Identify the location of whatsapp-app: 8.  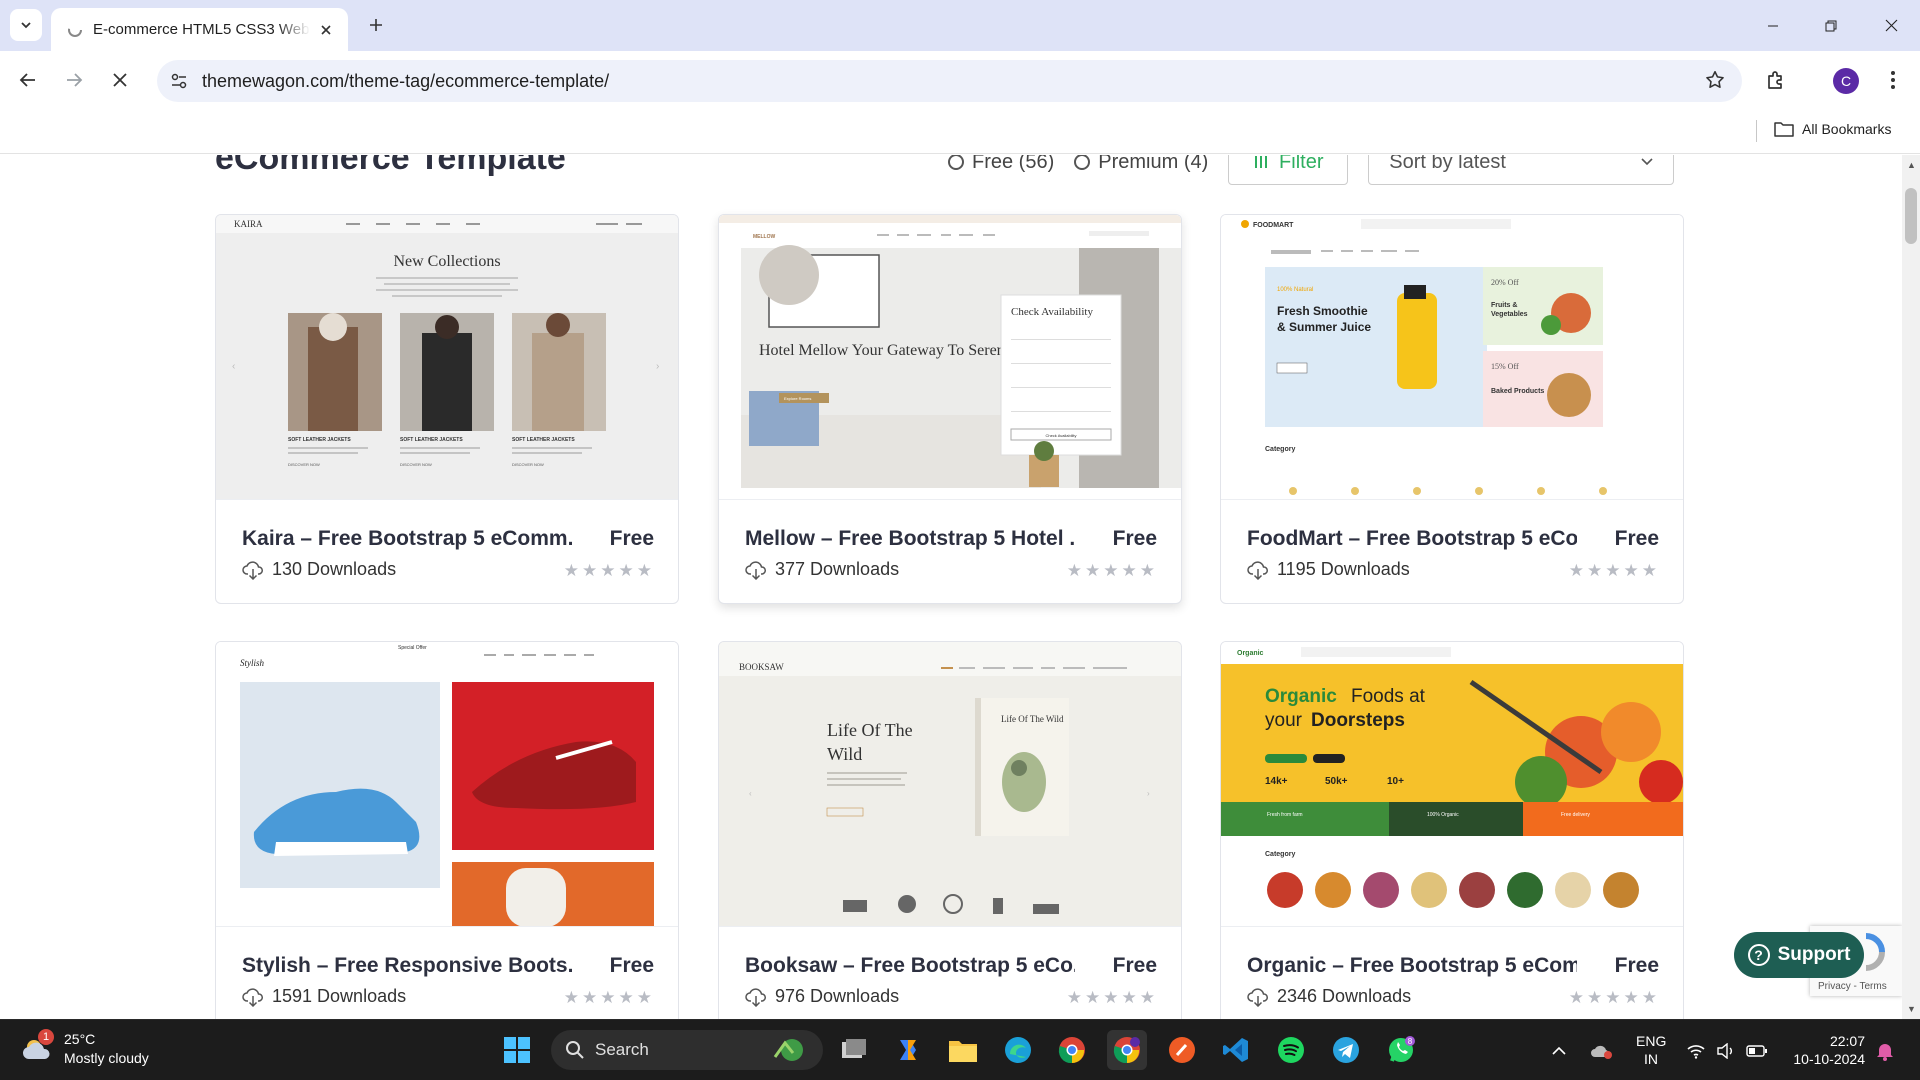
(1401, 1050).